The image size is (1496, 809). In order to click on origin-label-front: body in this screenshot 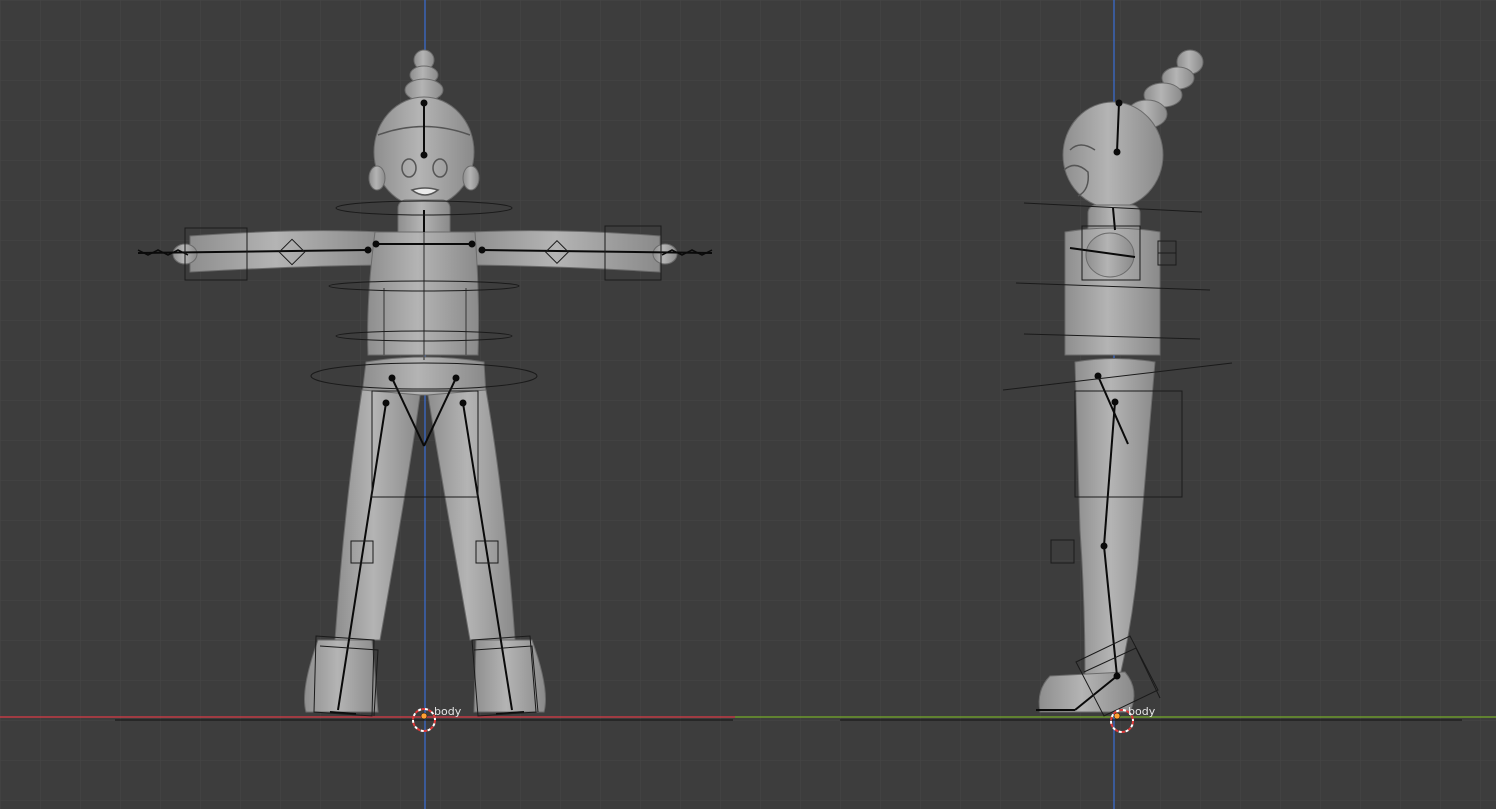, I will do `click(448, 711)`.